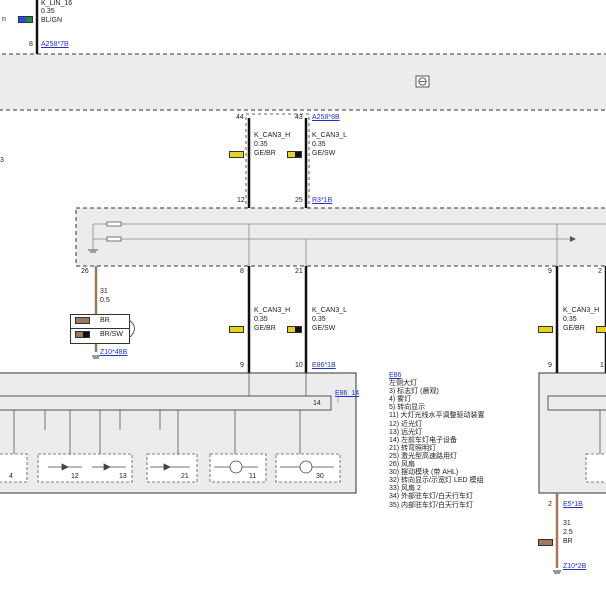  Describe the element at coordinates (600, 271) in the screenshot. I see `dist-pin-right2: 2` at that location.